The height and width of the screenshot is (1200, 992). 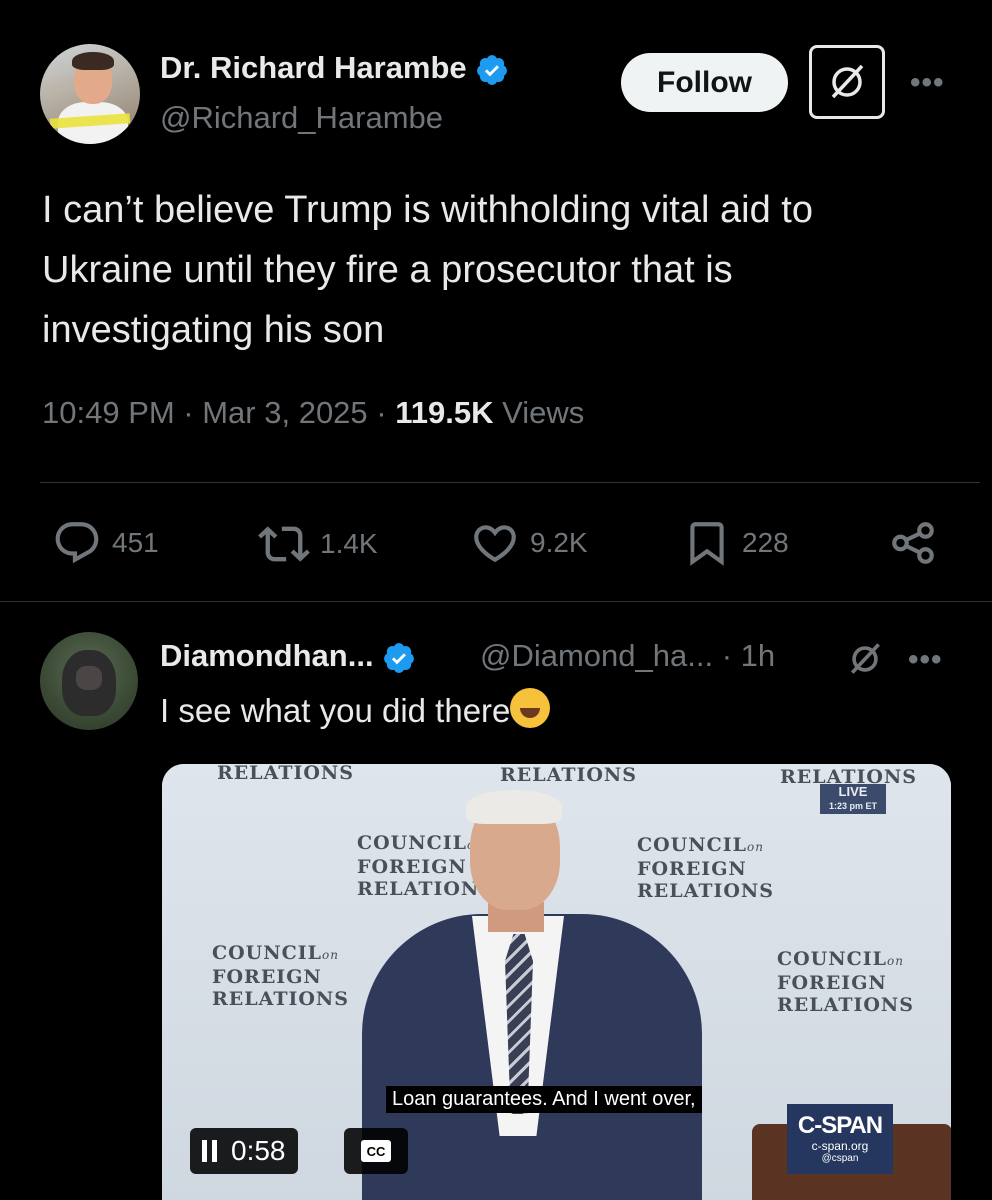 I want to click on reply-text: I see what you did there, so click(x=355, y=709).